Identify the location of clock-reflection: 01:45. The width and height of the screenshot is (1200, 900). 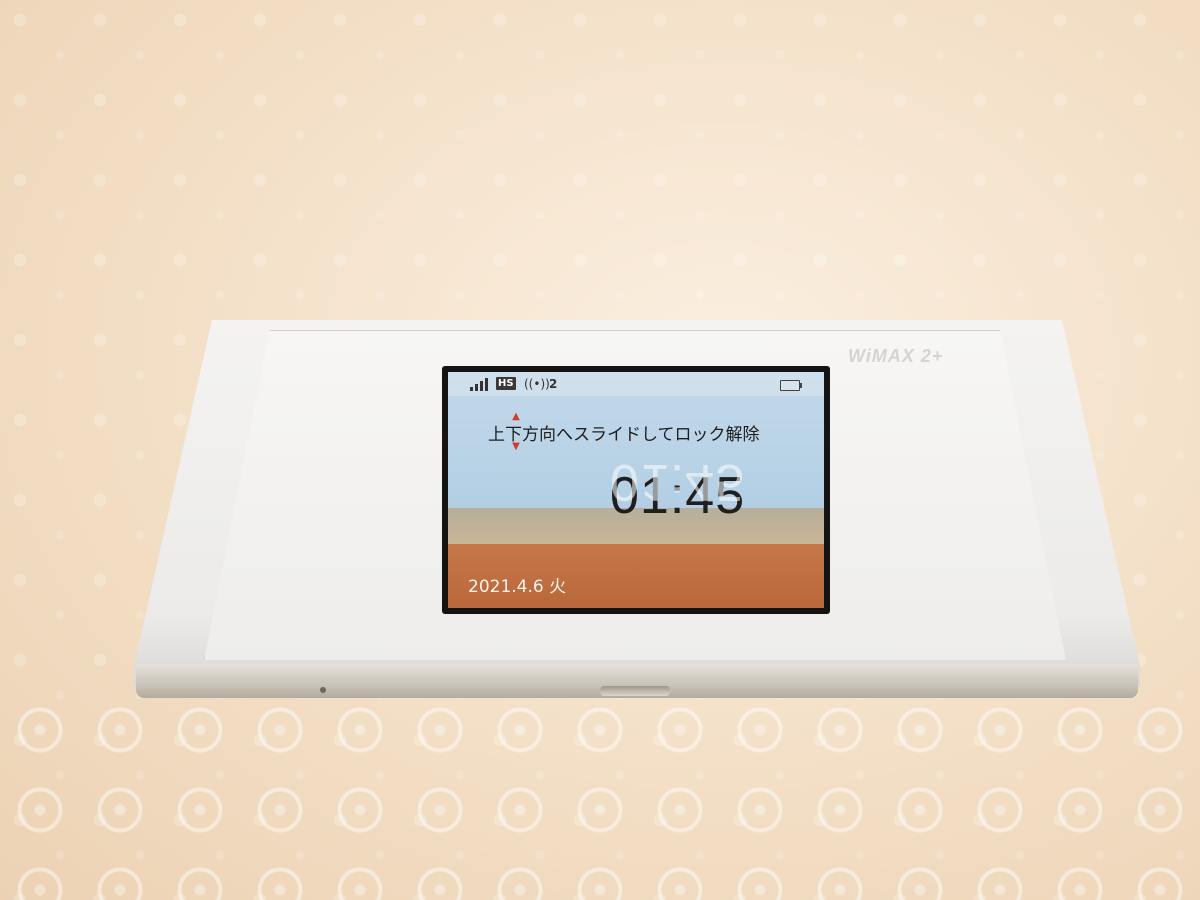
(678, 482).